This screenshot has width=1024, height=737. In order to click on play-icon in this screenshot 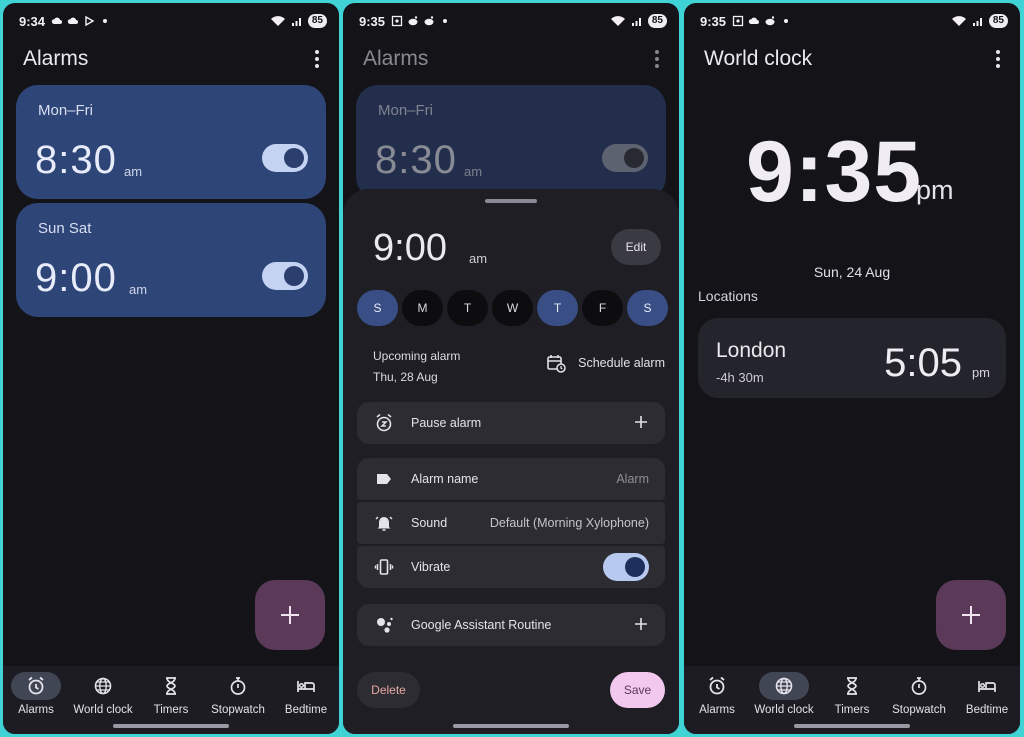, I will do `click(90, 21)`.